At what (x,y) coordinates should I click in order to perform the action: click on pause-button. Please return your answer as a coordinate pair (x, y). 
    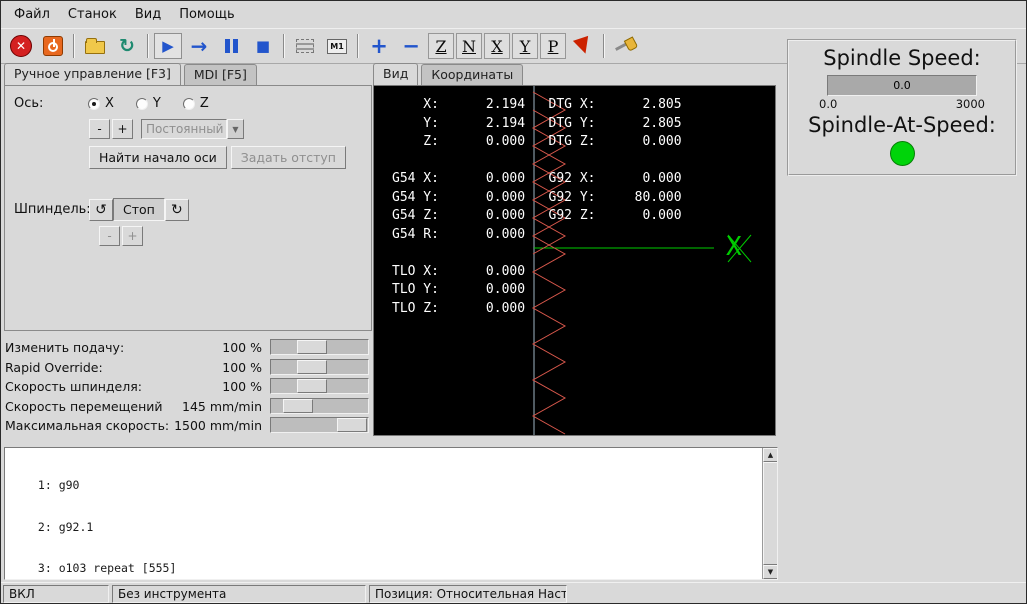
    Looking at the image, I should click on (231, 46).